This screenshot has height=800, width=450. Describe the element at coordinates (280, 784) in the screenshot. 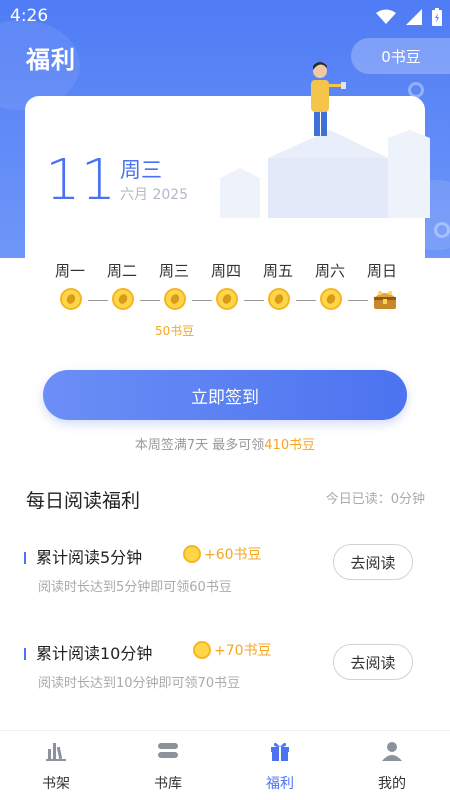

I see `tab-label: 福利` at that location.